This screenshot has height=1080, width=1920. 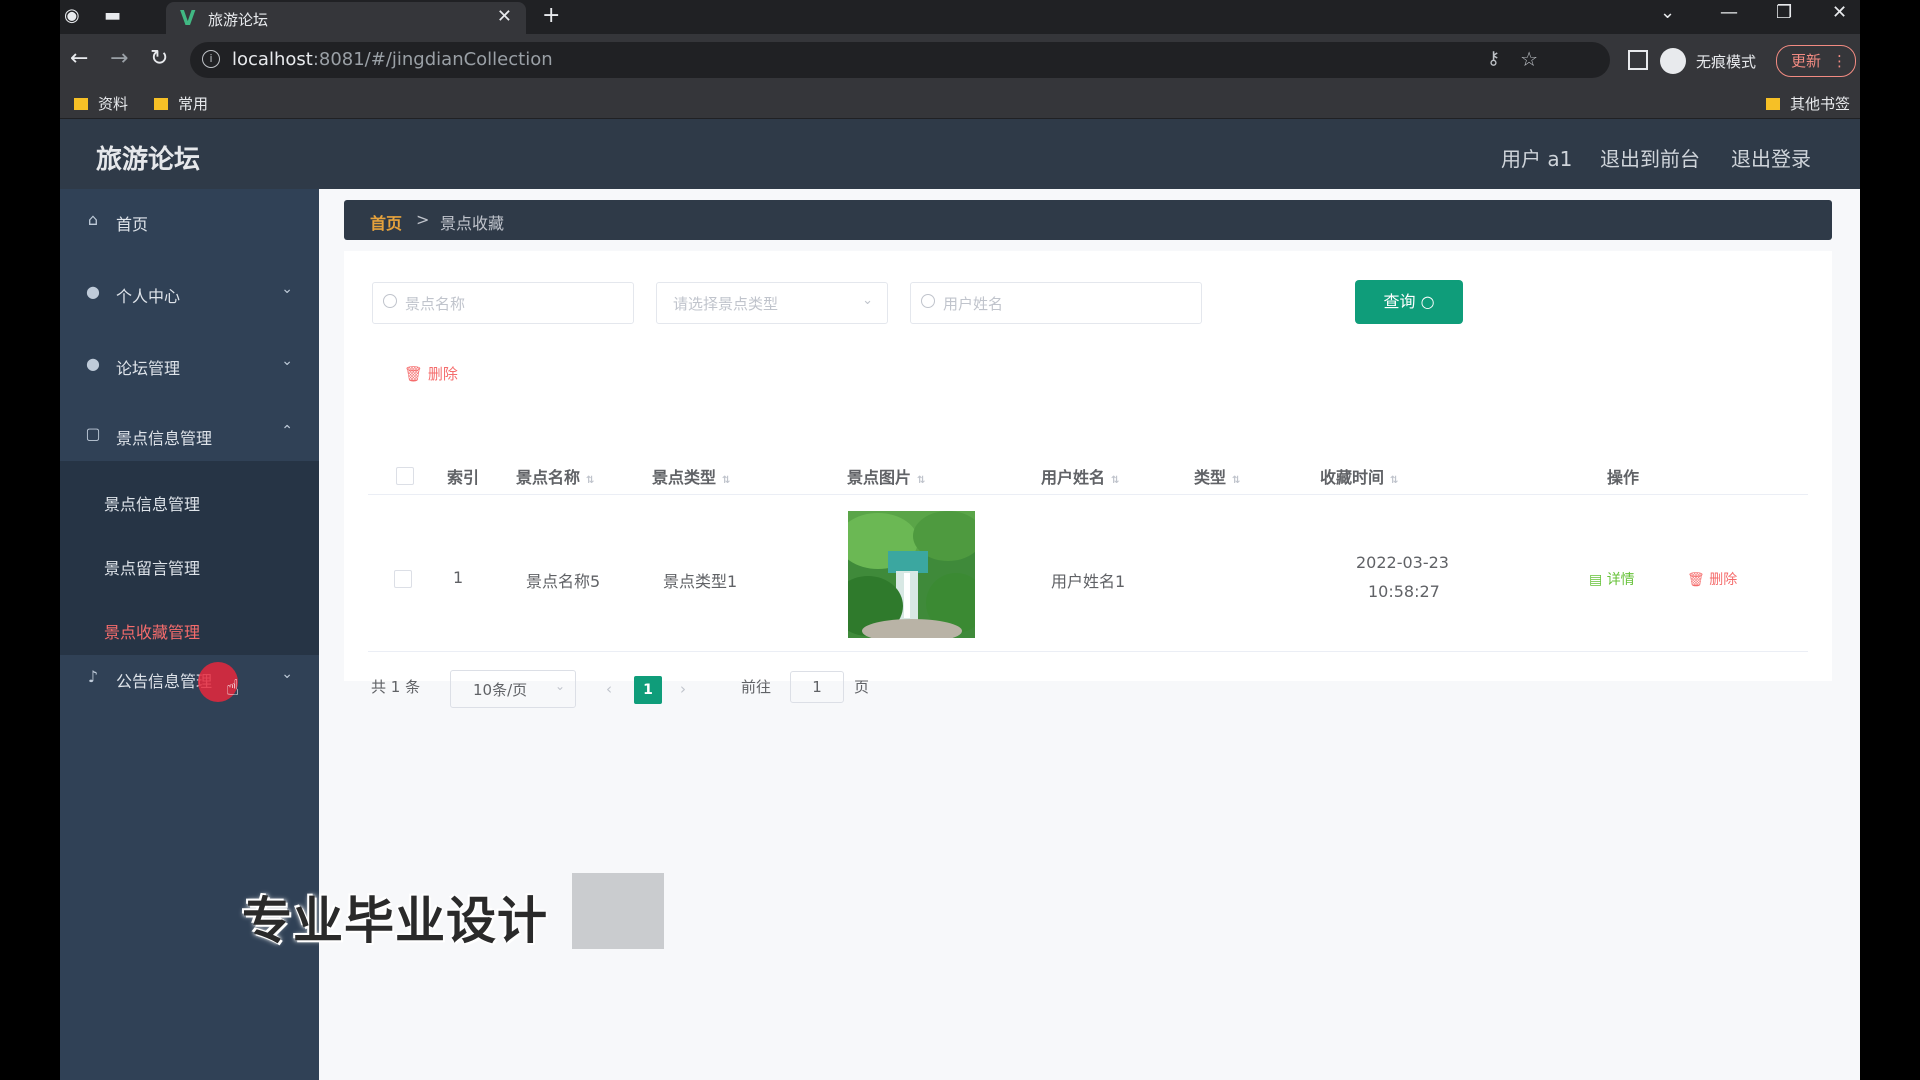 I want to click on bookmark-folder-2: 常用, so click(x=181, y=103).